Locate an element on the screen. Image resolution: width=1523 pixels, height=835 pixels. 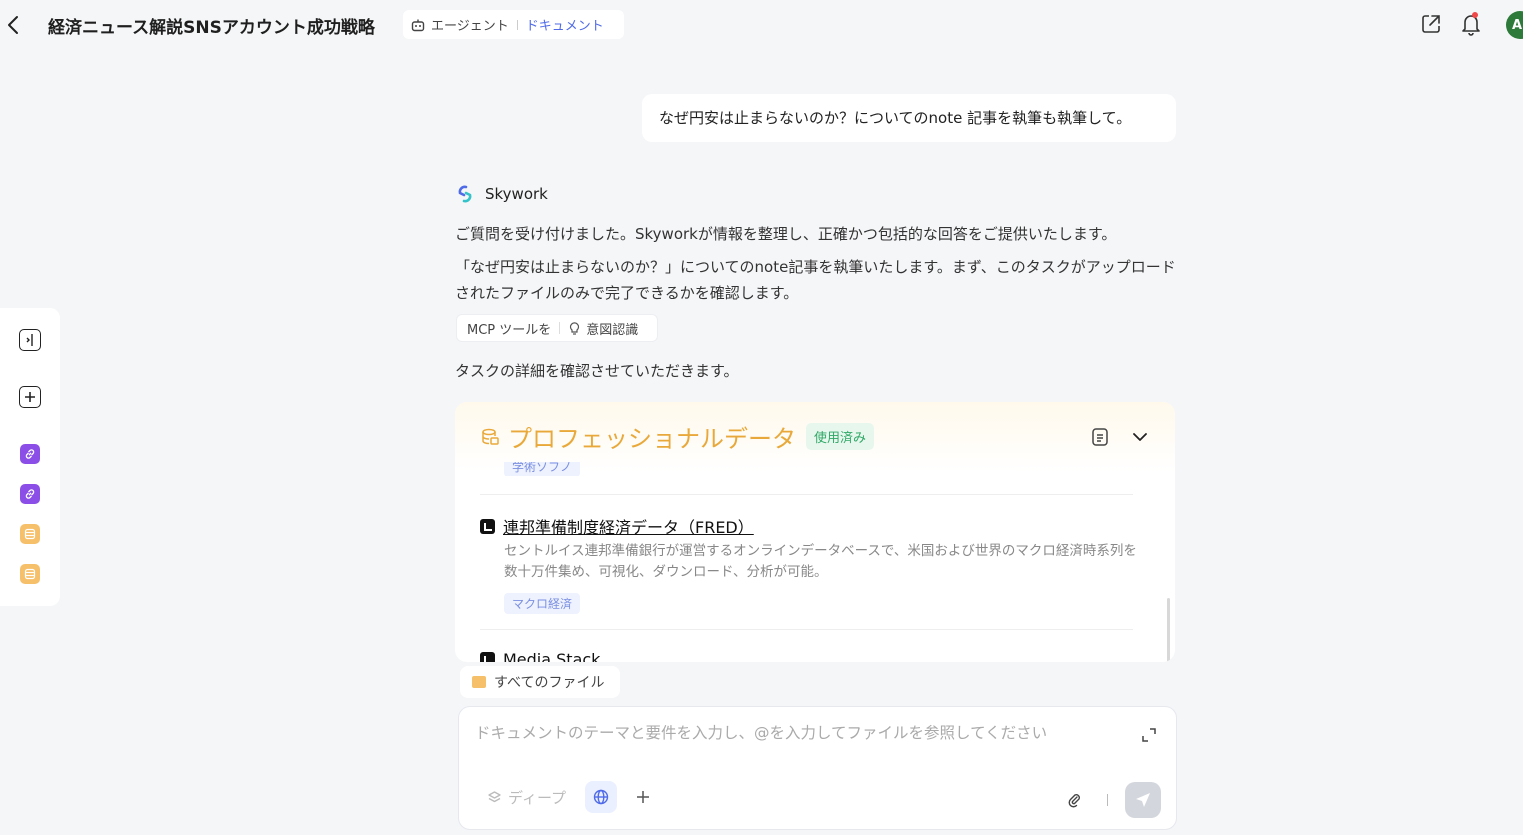
lightbulb-icon is located at coordinates (575, 328).